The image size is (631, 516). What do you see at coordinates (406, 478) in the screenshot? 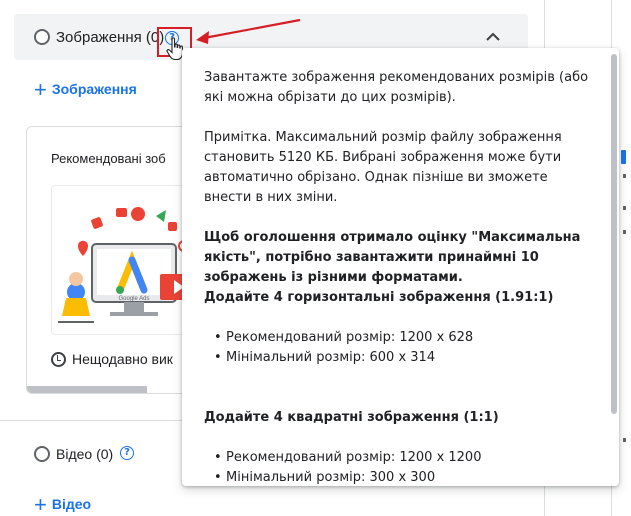
I see `list-item: Мінімальний розмір: 300 x 300` at bounding box center [406, 478].